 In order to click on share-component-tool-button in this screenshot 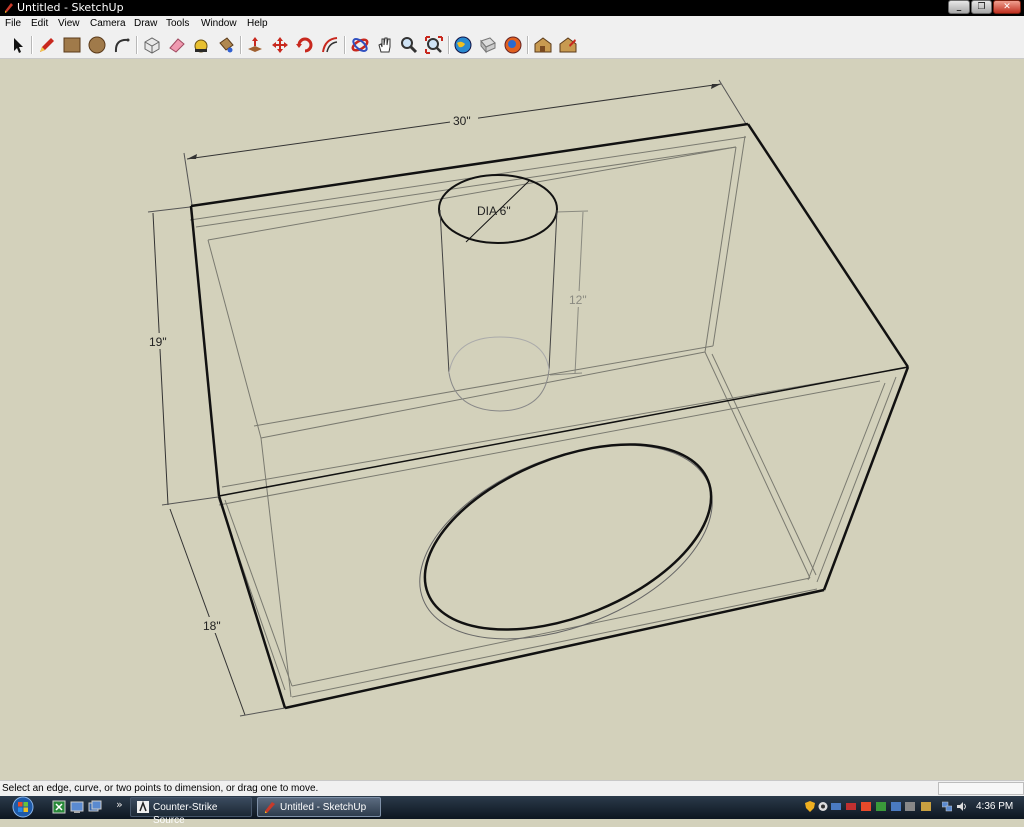, I will do `click(513, 45)`.